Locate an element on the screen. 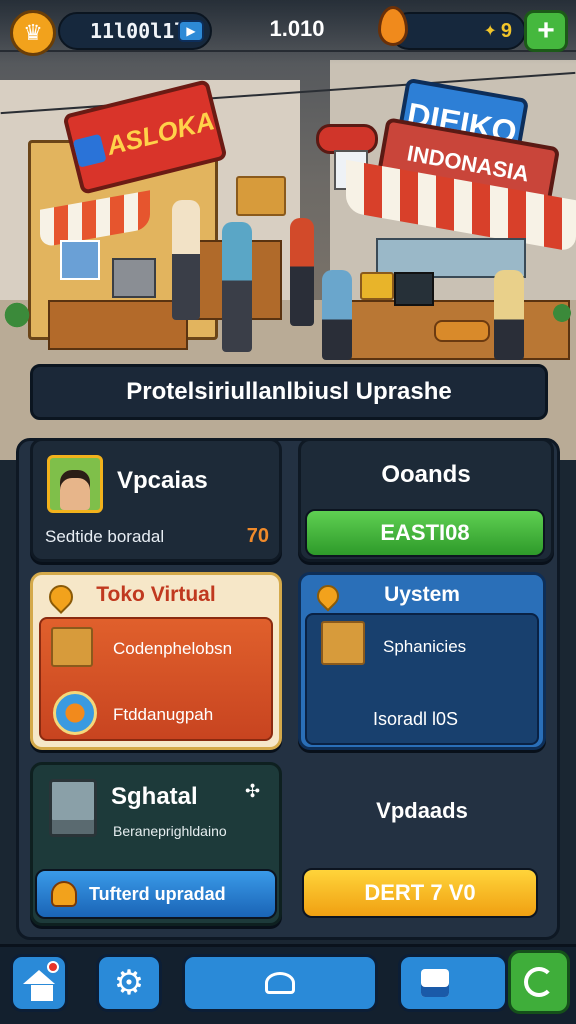  avatar is located at coordinates (75, 484).